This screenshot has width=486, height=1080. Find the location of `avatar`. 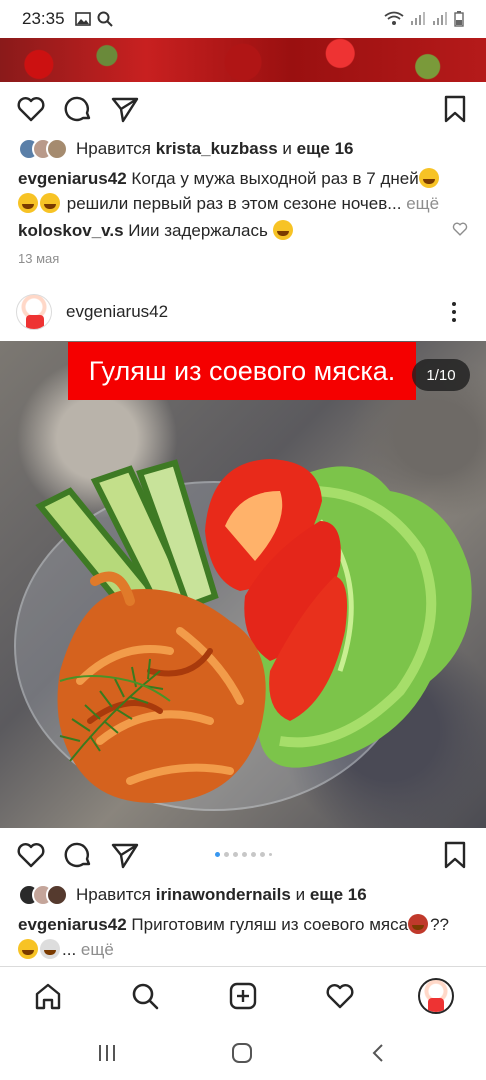

avatar is located at coordinates (34, 312).